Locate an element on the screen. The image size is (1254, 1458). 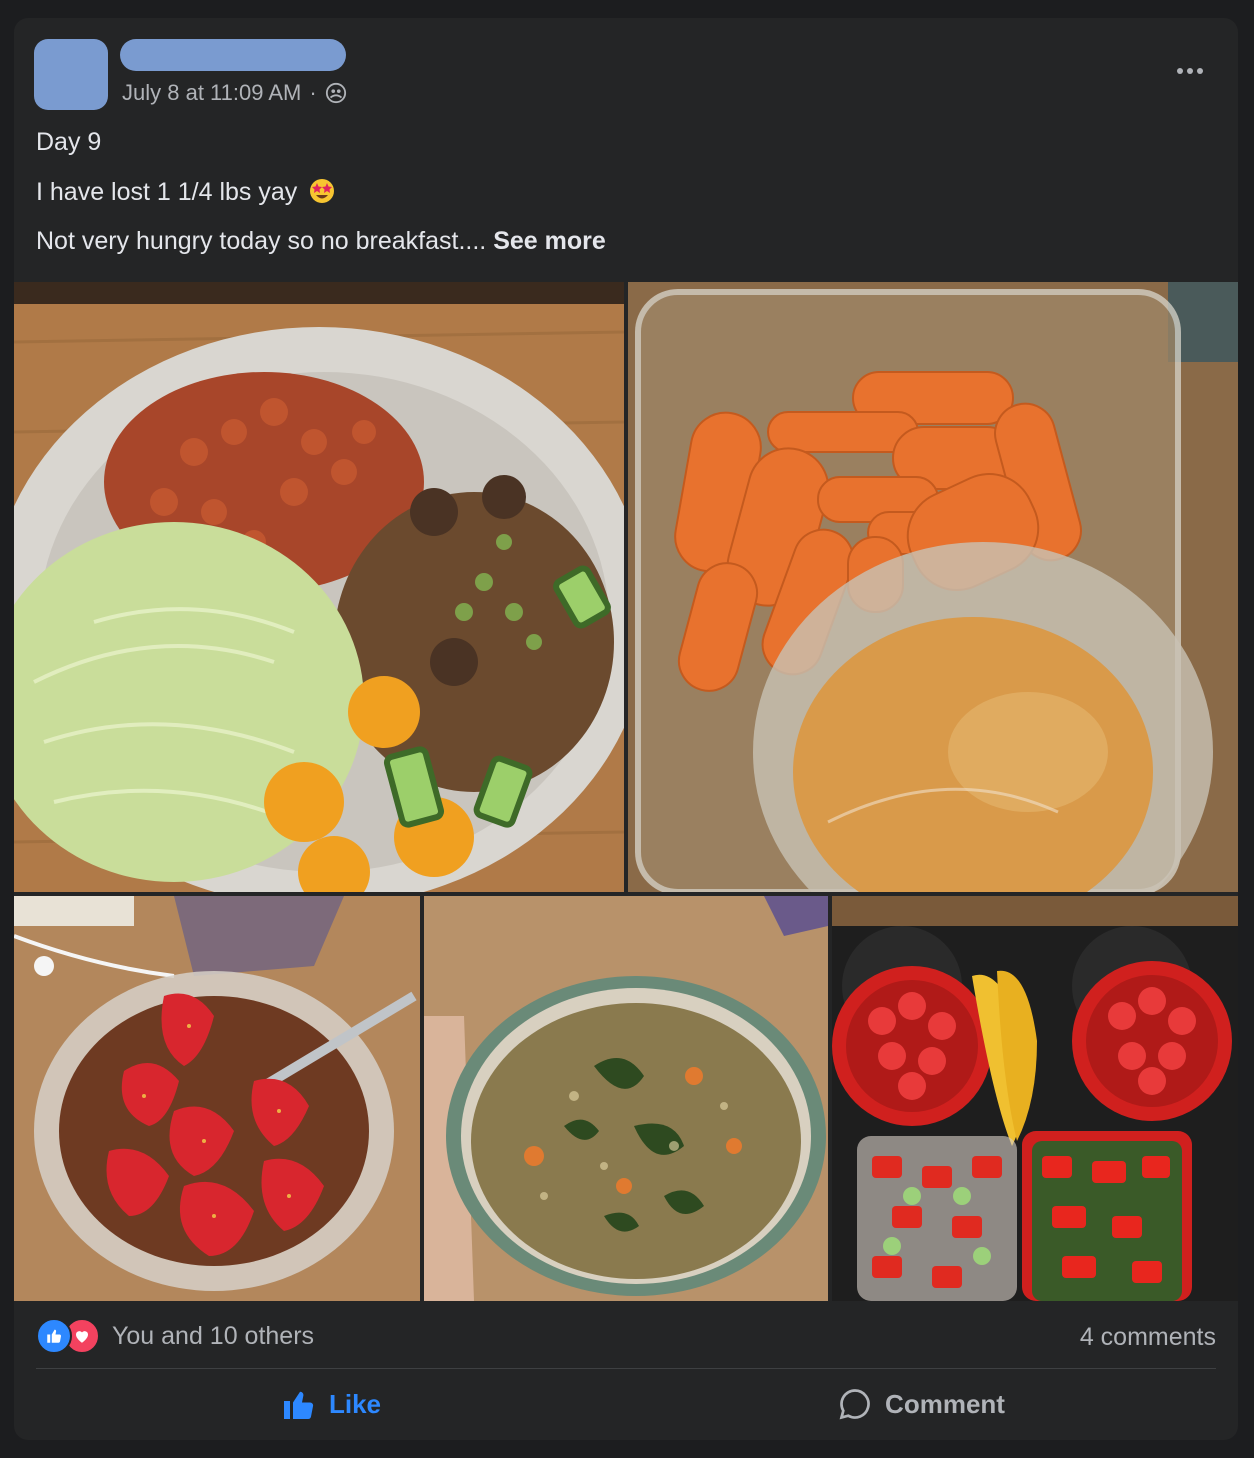
see-more-link: See more is located at coordinates (549, 241).